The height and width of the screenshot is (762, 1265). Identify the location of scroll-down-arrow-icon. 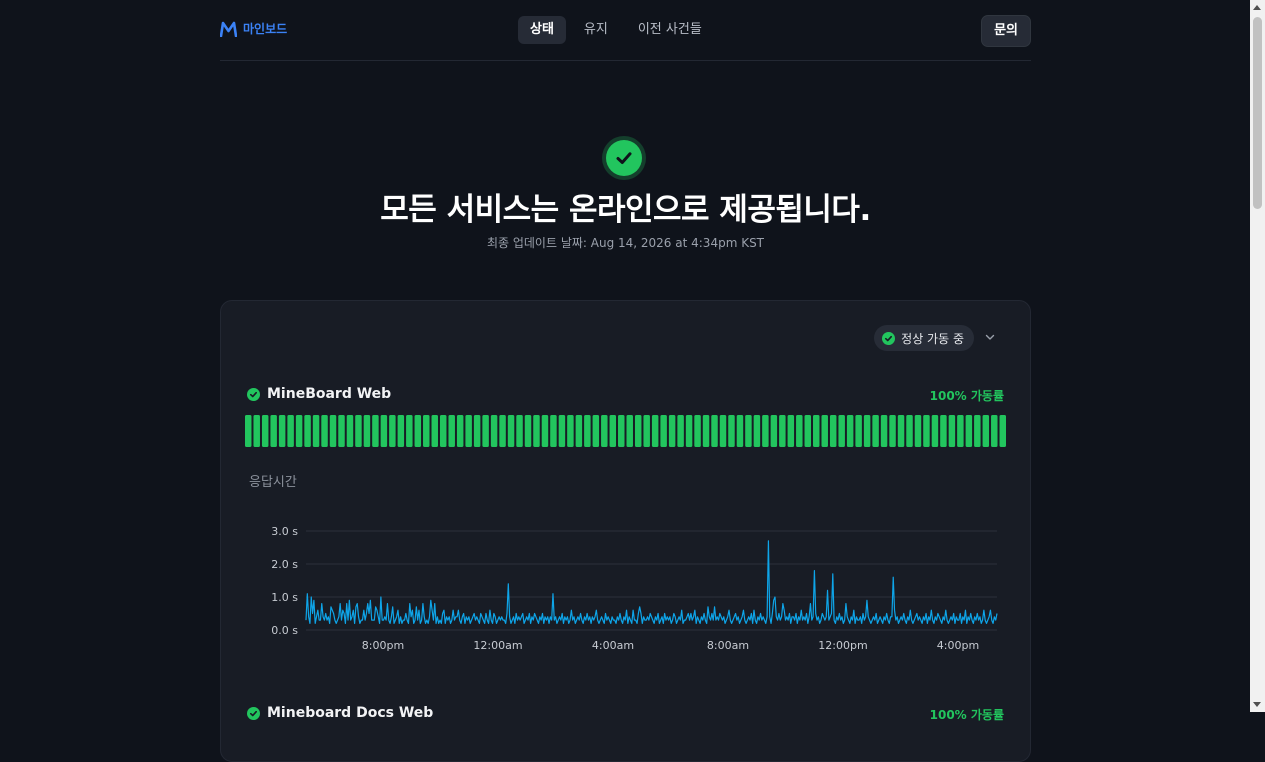
(1257, 704).